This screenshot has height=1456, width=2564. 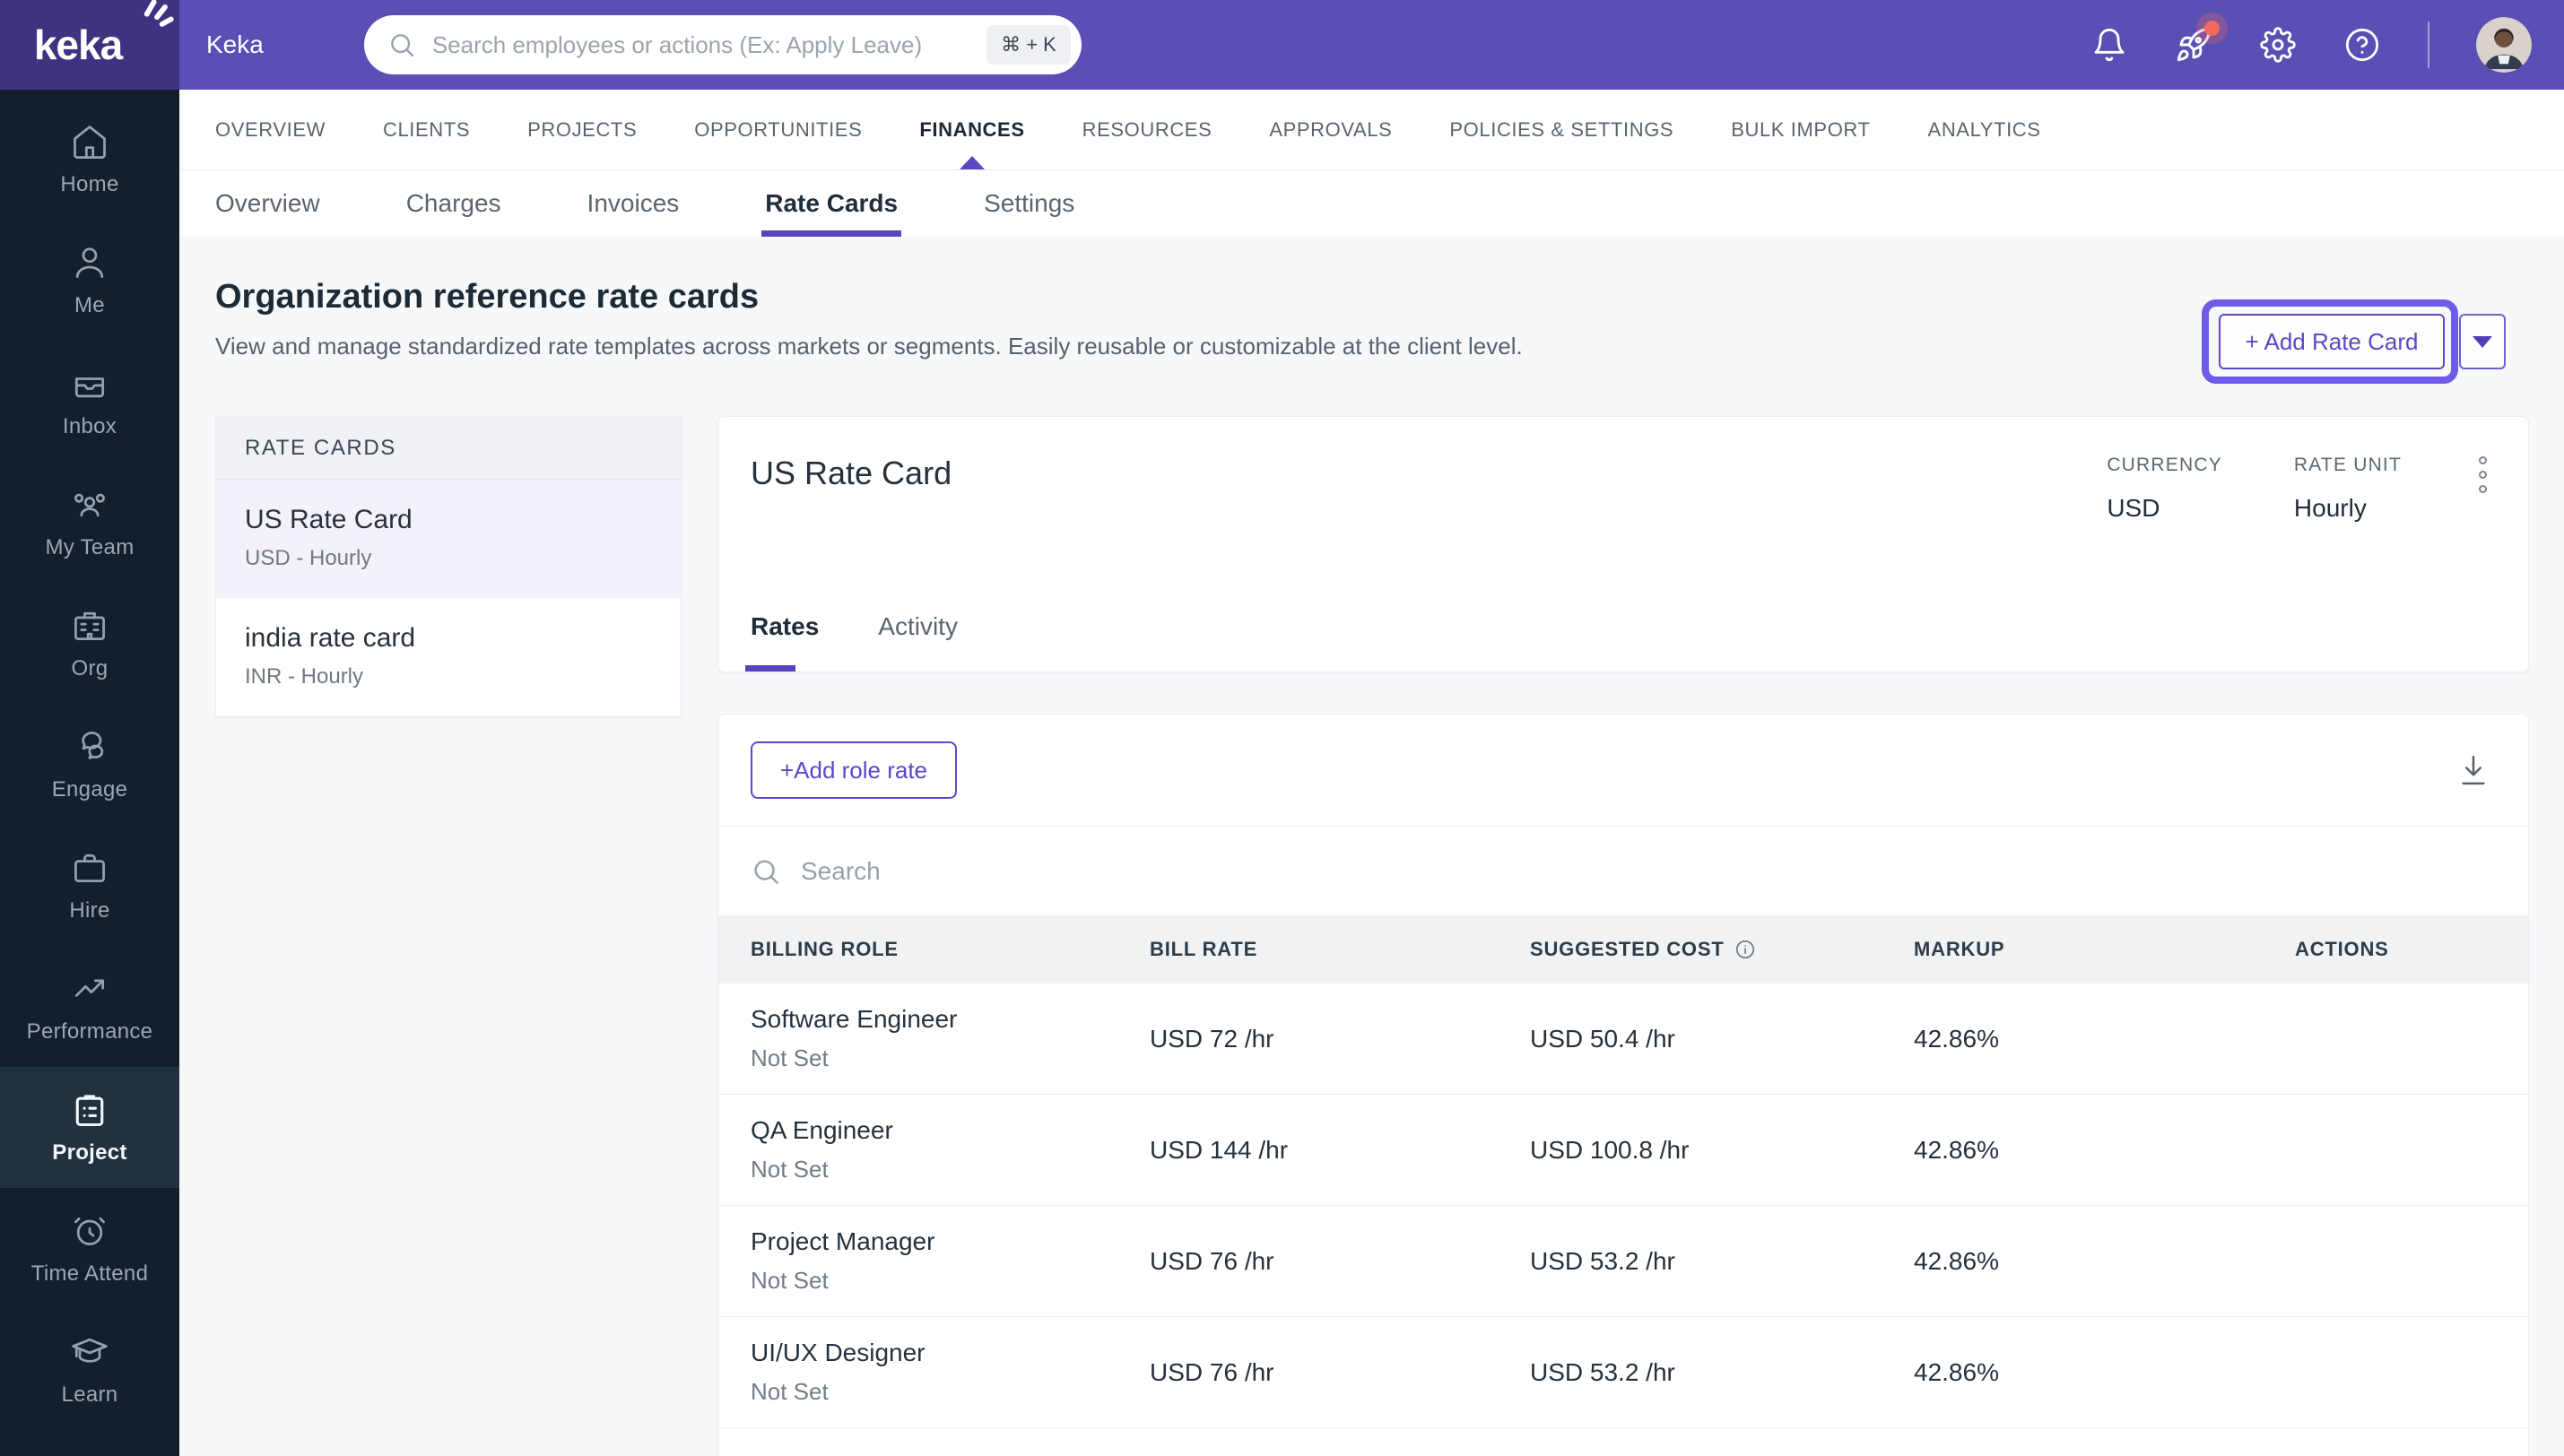 I want to click on settings-button, so click(x=2278, y=45).